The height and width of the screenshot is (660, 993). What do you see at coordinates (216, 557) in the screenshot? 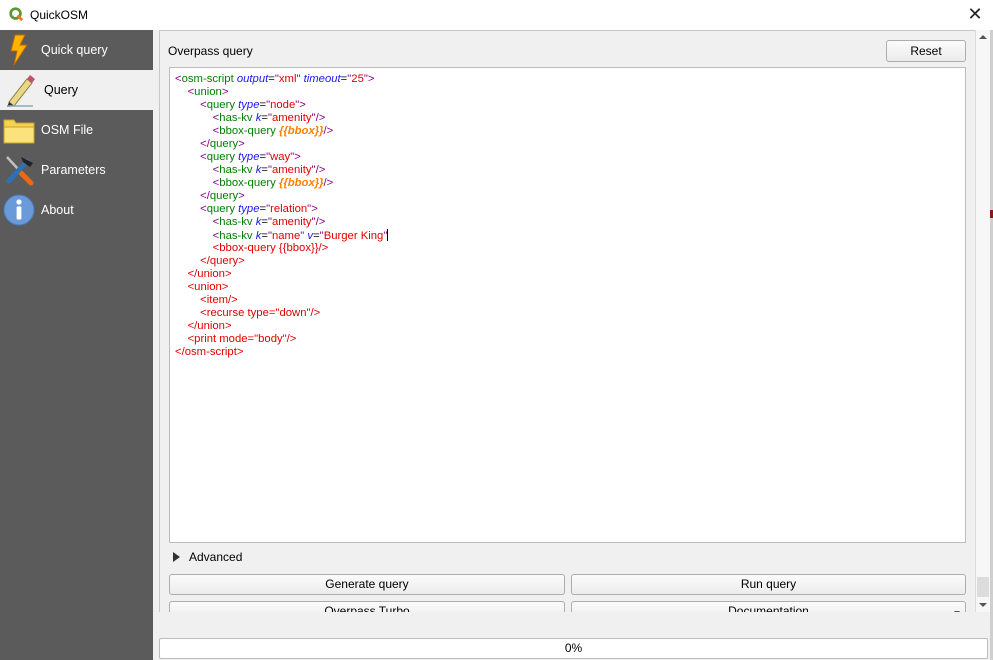
I see `advanced-label: Advanced` at bounding box center [216, 557].